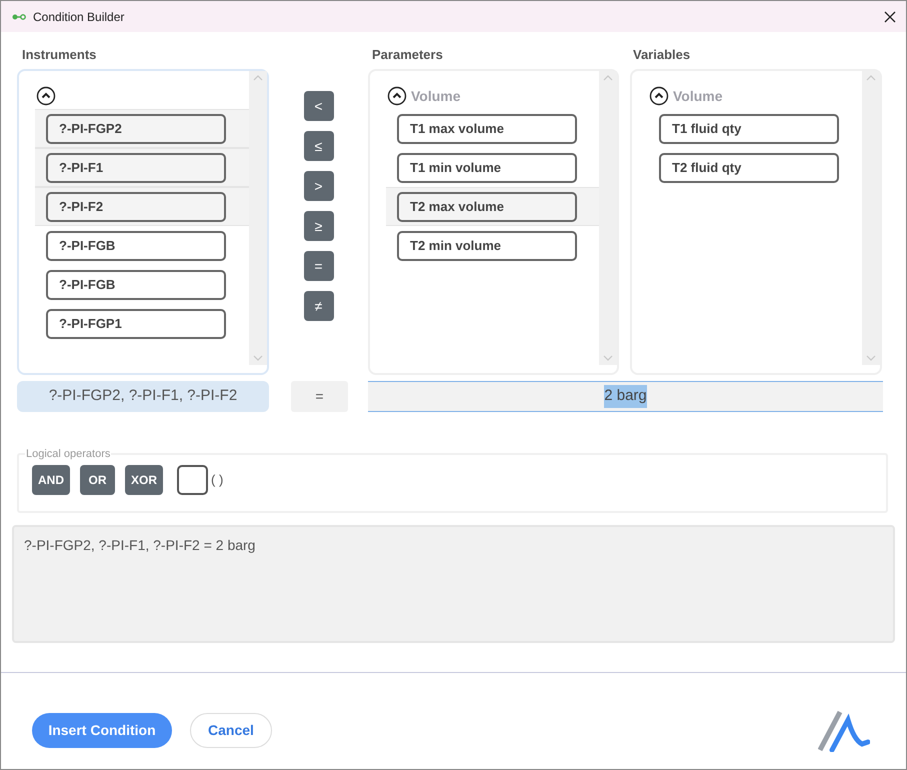 This screenshot has height=770, width=907. What do you see at coordinates (319, 186) in the screenshot?
I see `operator-button: >` at bounding box center [319, 186].